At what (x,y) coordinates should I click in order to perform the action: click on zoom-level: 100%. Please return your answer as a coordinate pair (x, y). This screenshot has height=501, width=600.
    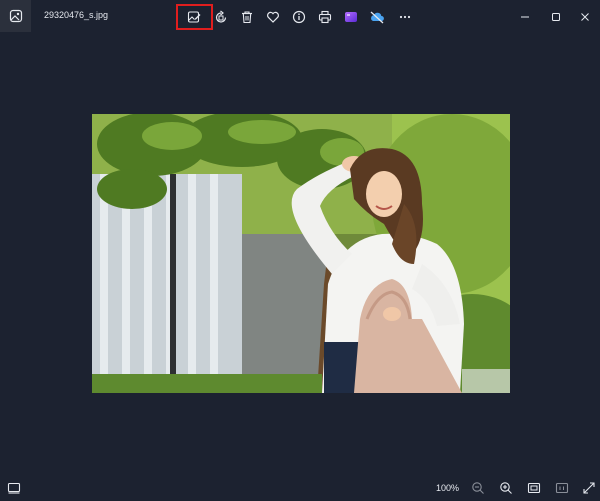
    Looking at the image, I should click on (448, 488).